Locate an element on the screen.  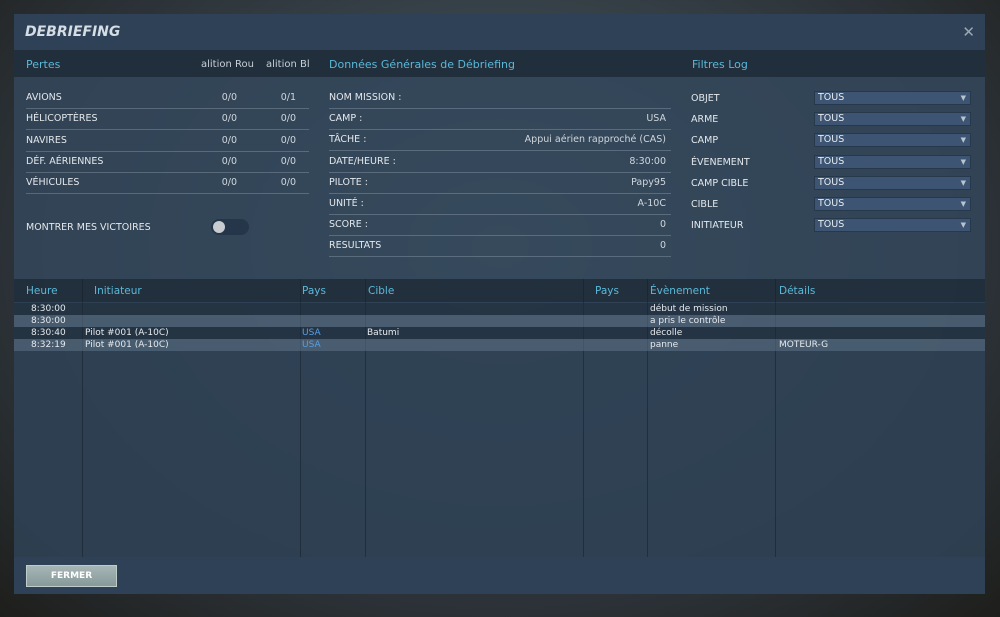
log-cell: panne is located at coordinates (664, 345).